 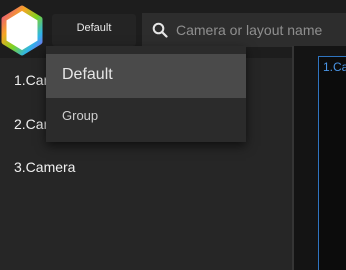 I want to click on camera-tile: 1.Camera, so click(x=332, y=163).